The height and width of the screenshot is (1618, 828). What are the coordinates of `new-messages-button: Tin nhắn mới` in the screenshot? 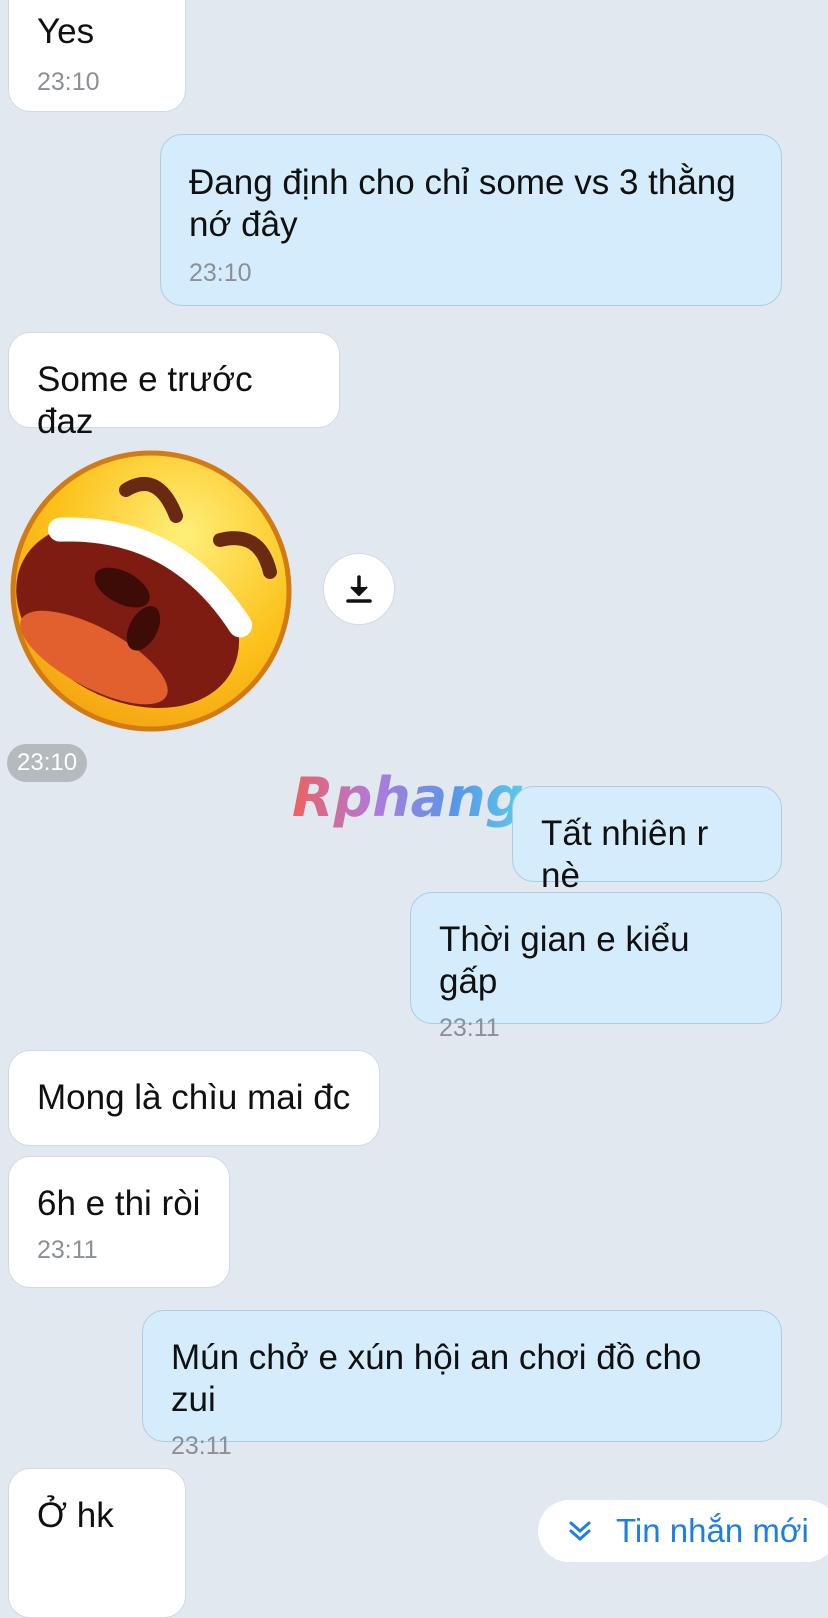 It's located at (683, 1531).